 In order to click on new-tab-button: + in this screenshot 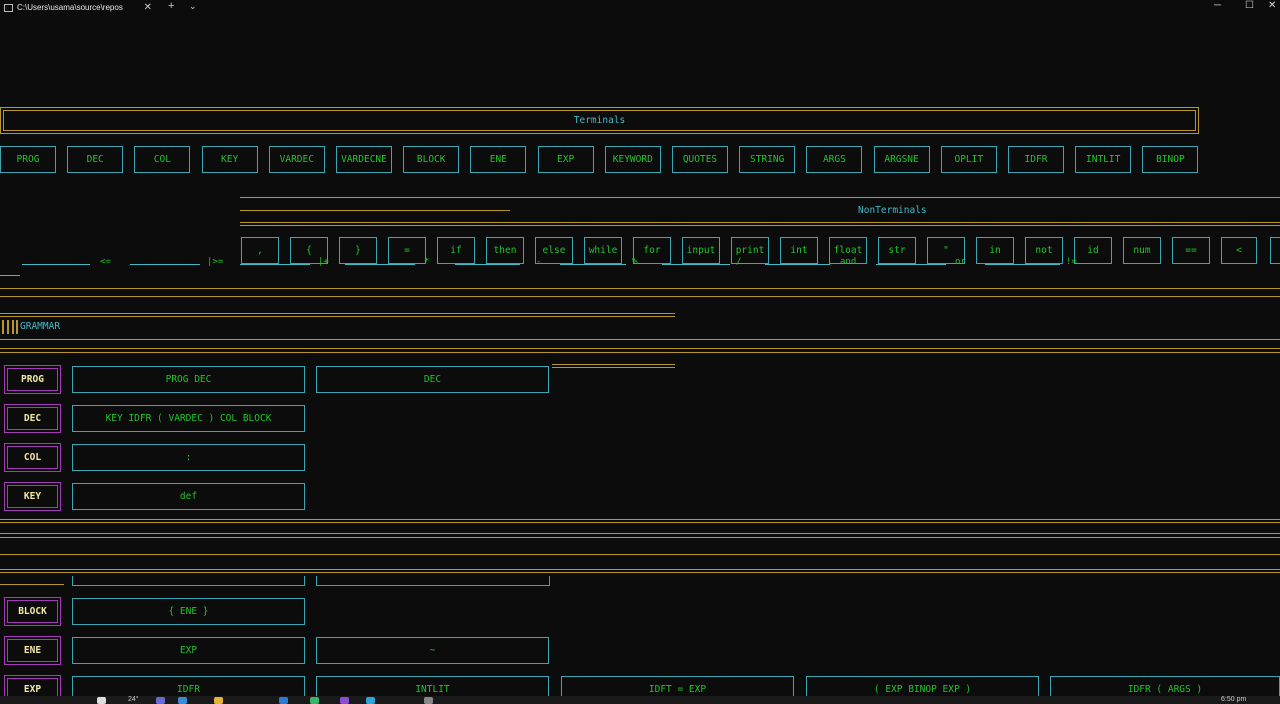, I will do `click(171, 7)`.